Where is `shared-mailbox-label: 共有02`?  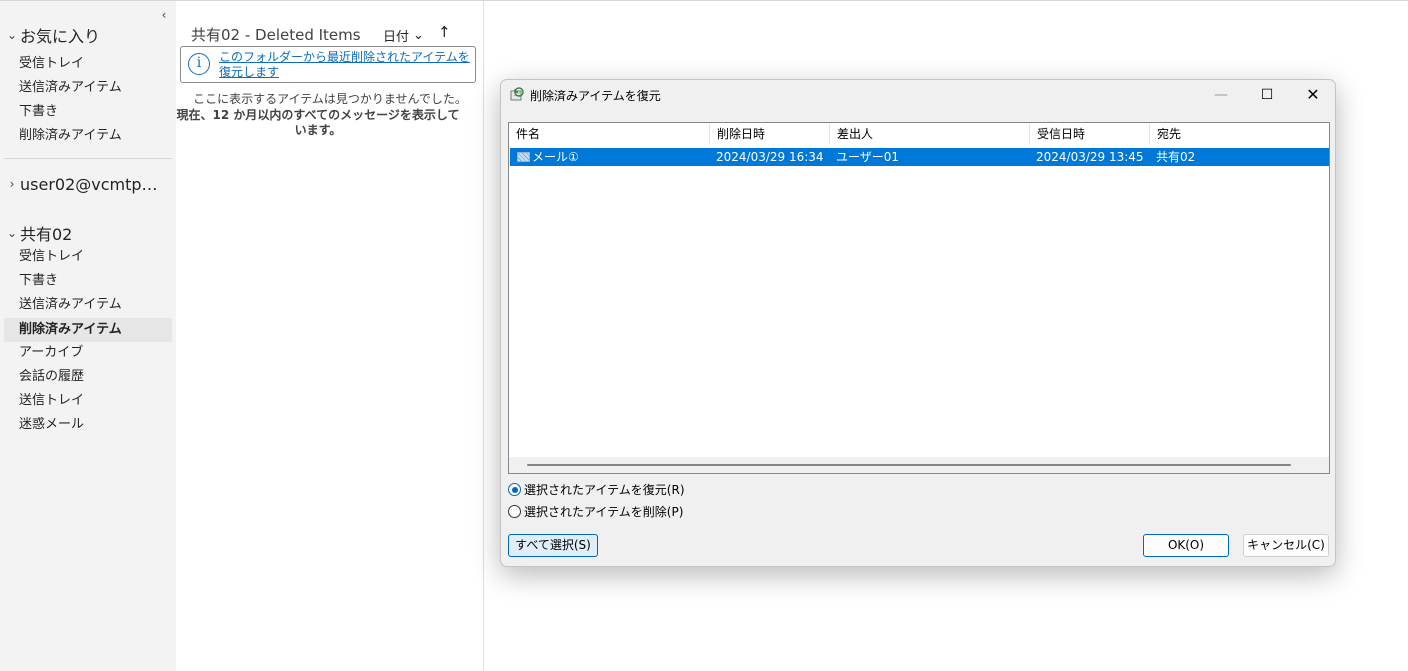
shared-mailbox-label: 共有02 is located at coordinates (46, 234).